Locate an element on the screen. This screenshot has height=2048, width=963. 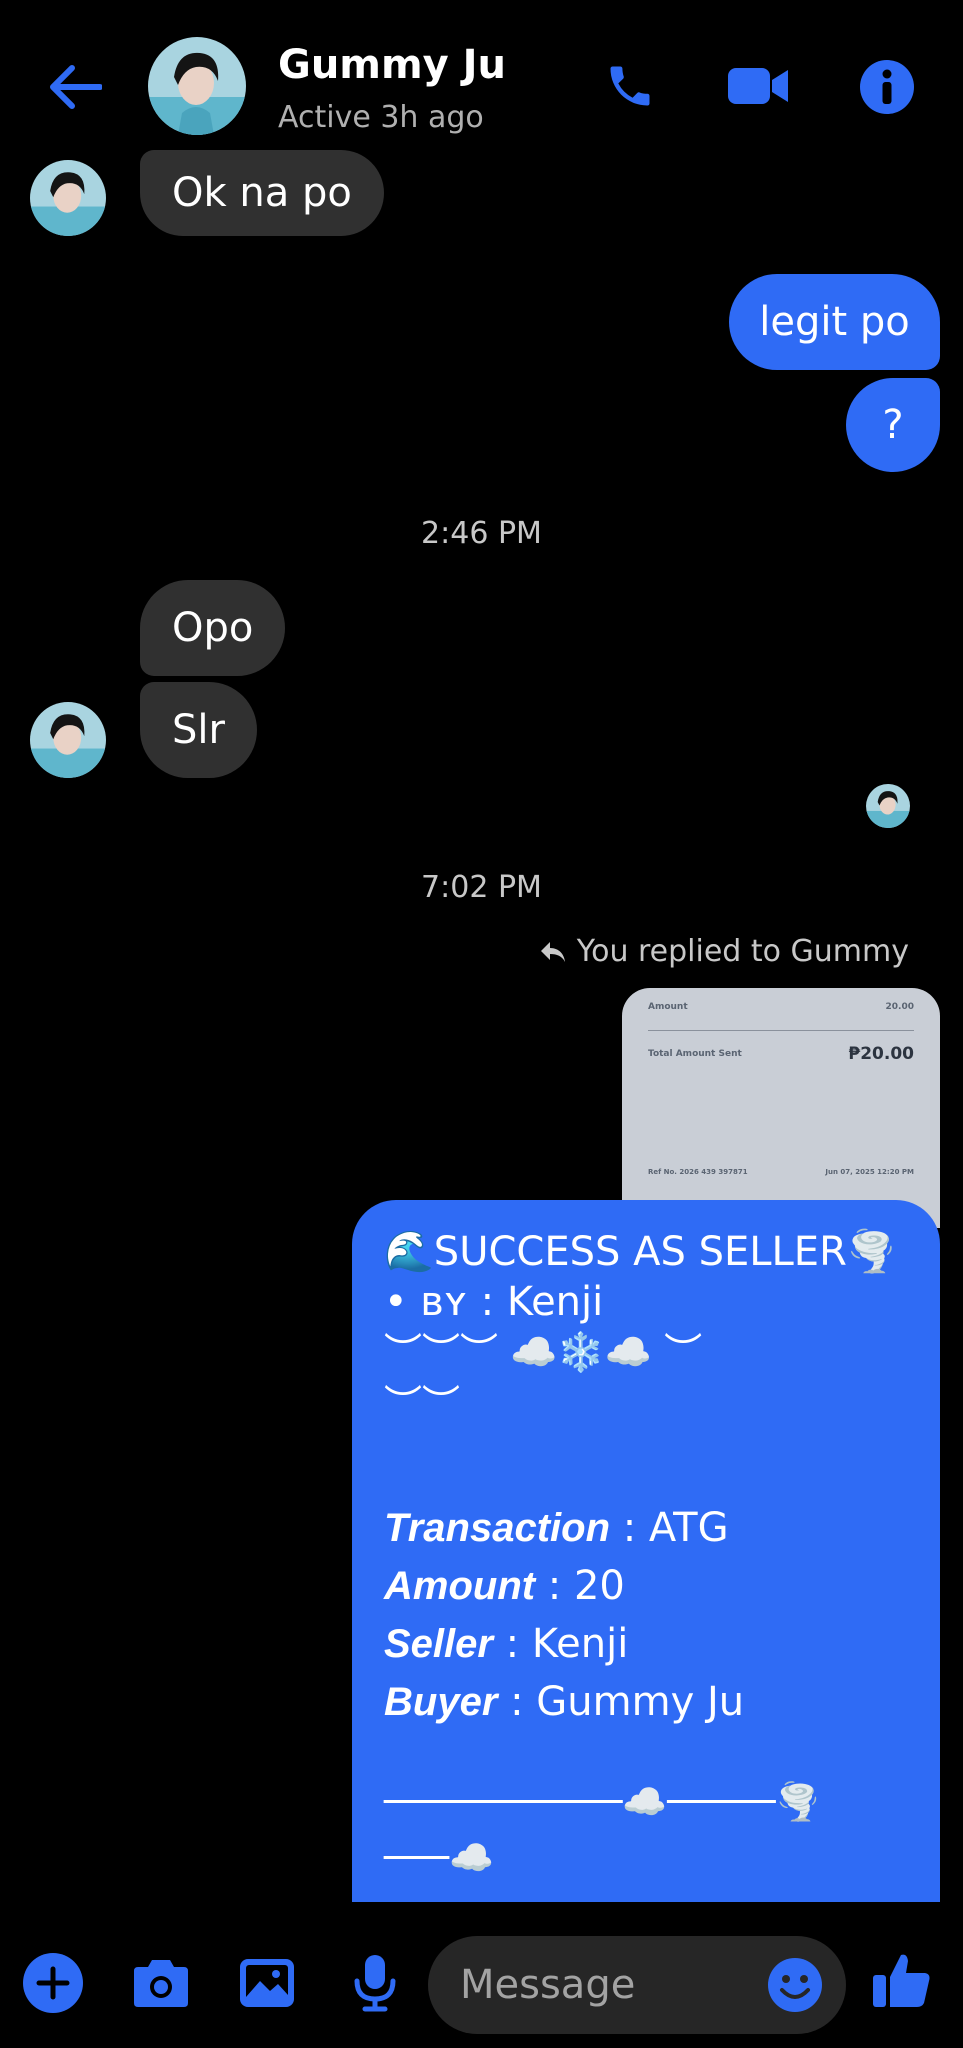
card-seller-row: Seller : Kenji is located at coordinates (646, 1644).